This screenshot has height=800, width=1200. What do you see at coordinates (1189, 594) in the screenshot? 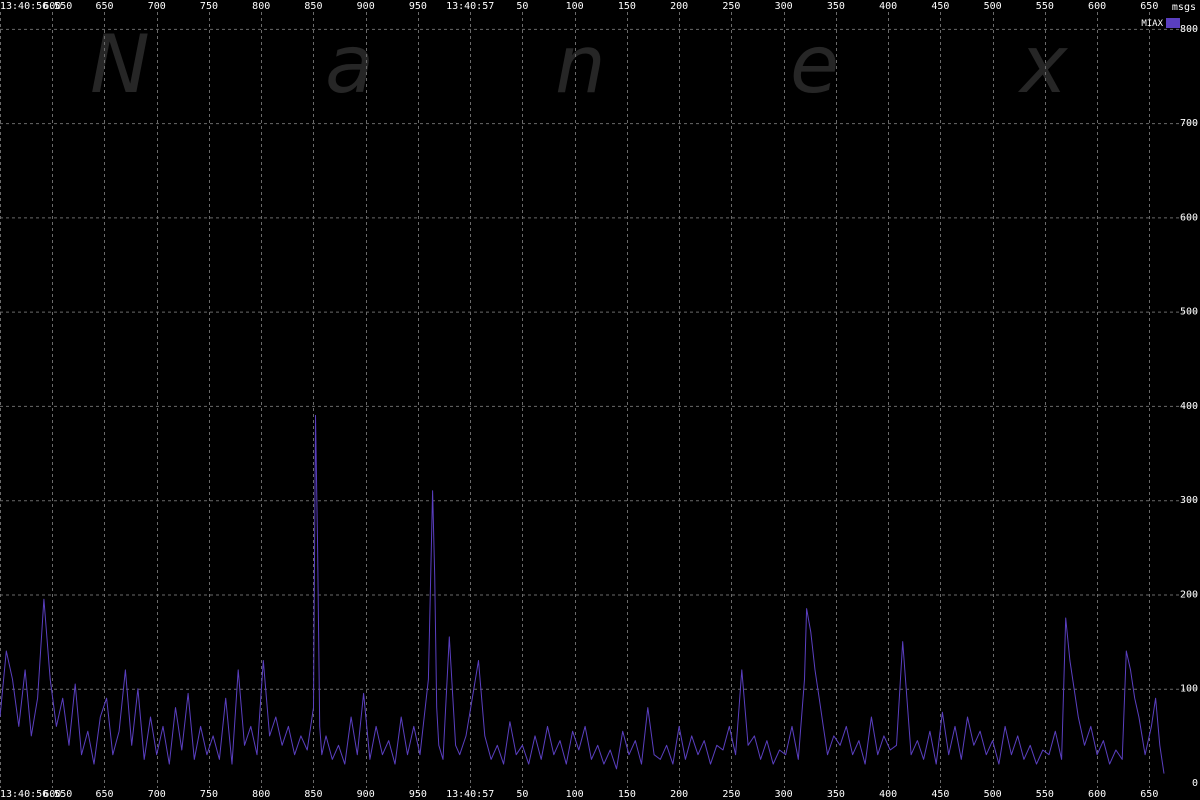
I see `y-tick-label: 200` at bounding box center [1189, 594].